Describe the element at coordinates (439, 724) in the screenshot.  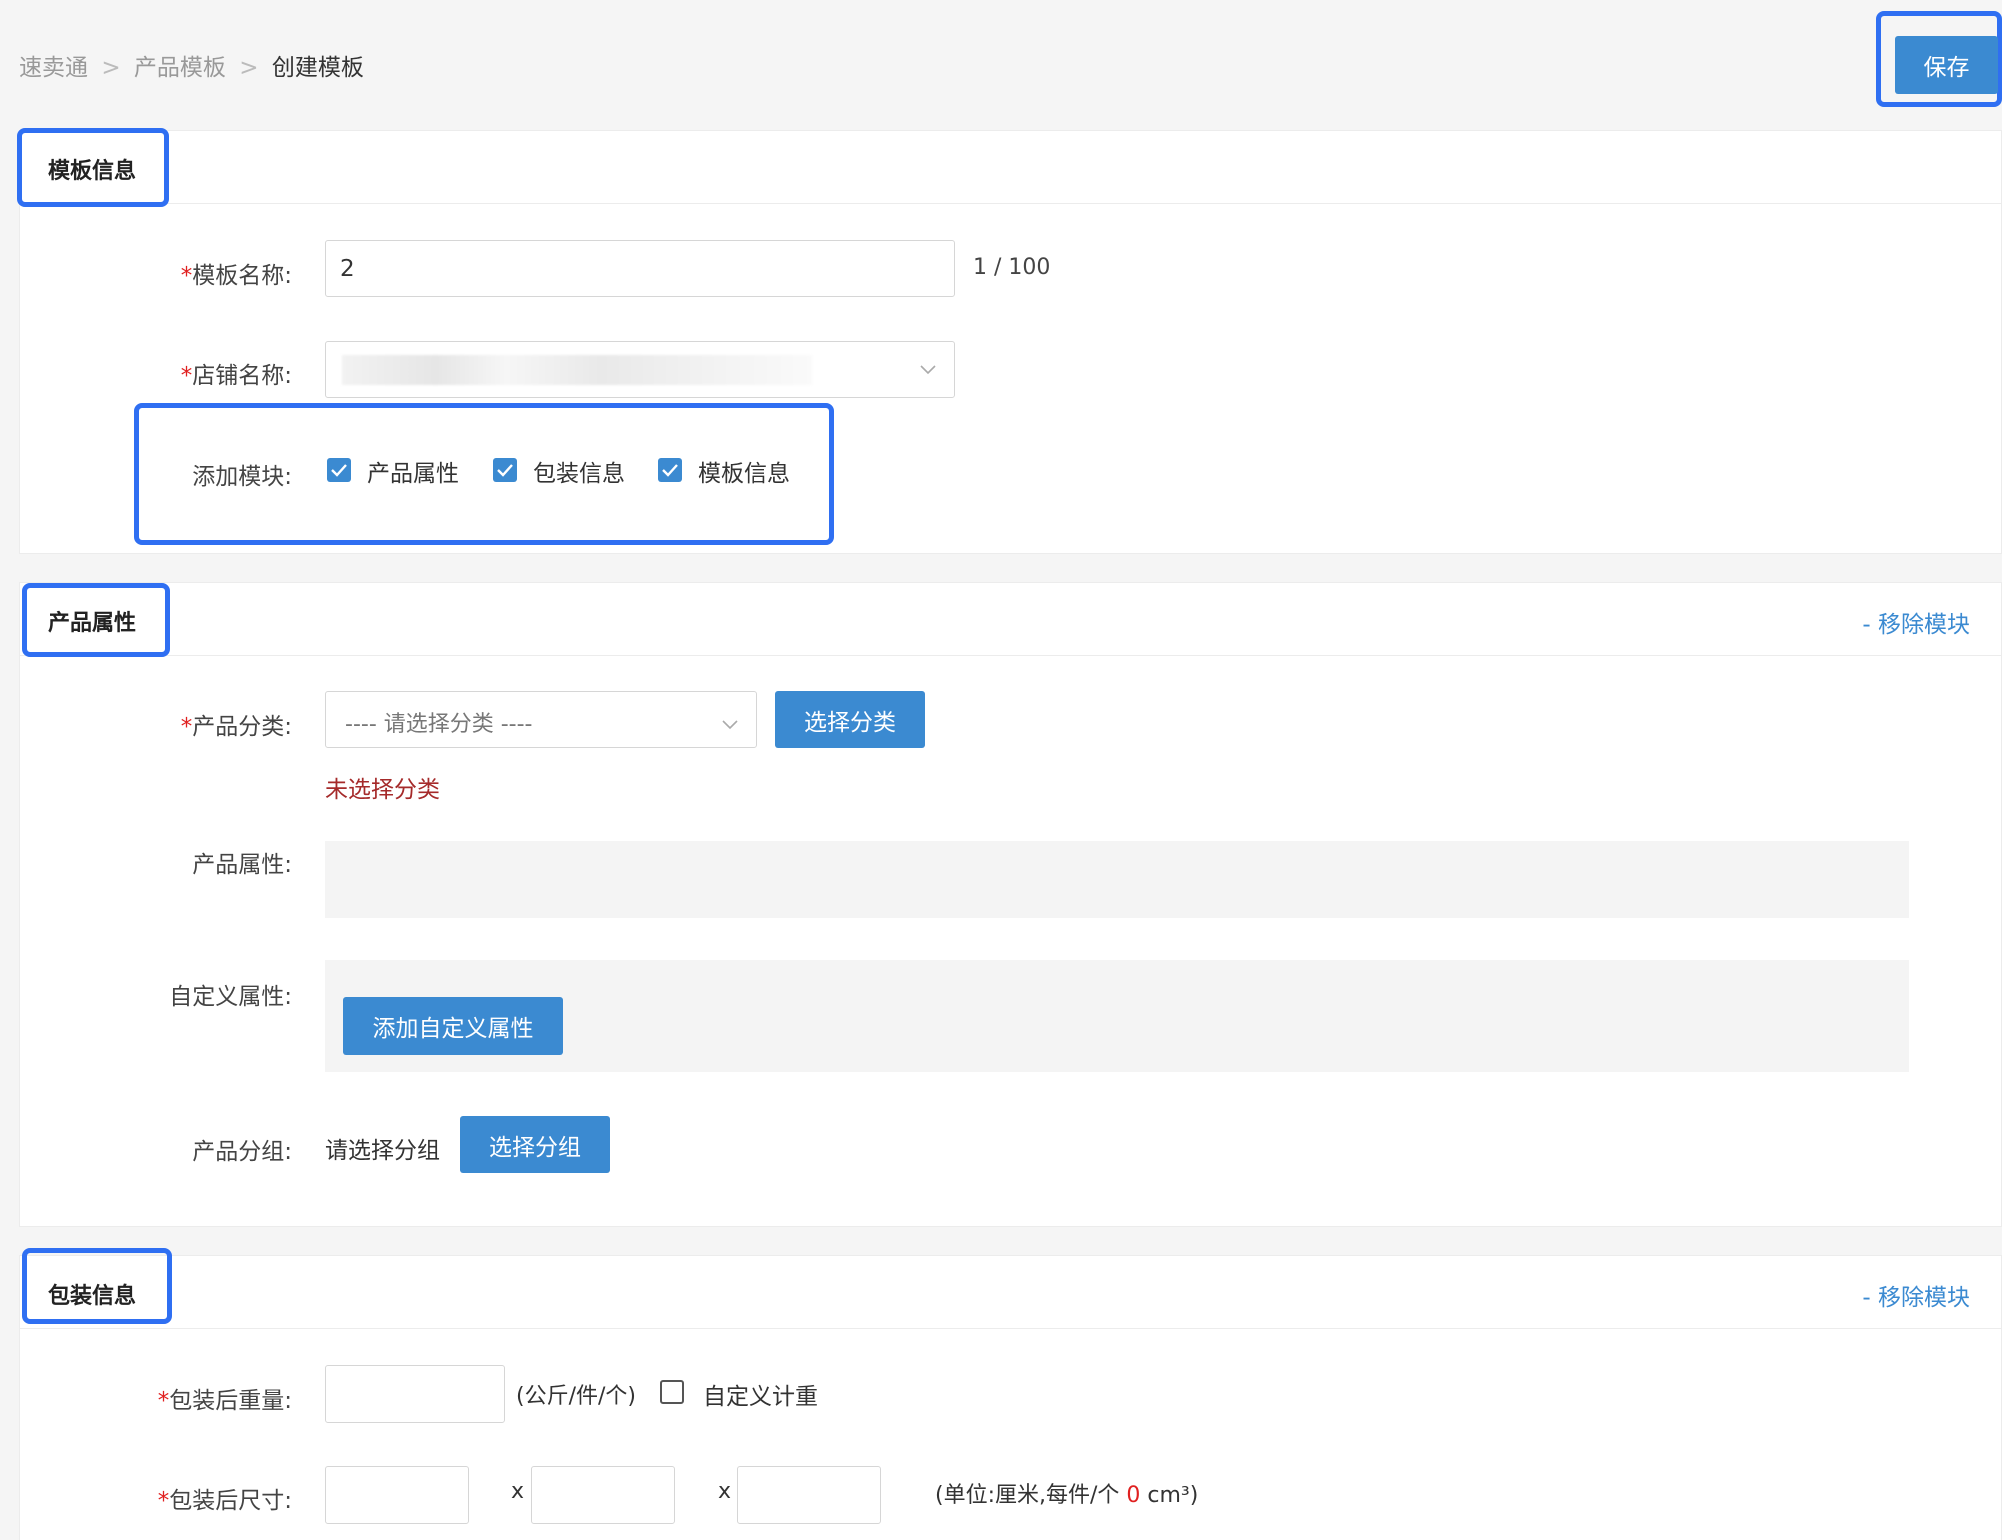
I see `category-placeholder: ---- 请选择分类 ----` at that location.